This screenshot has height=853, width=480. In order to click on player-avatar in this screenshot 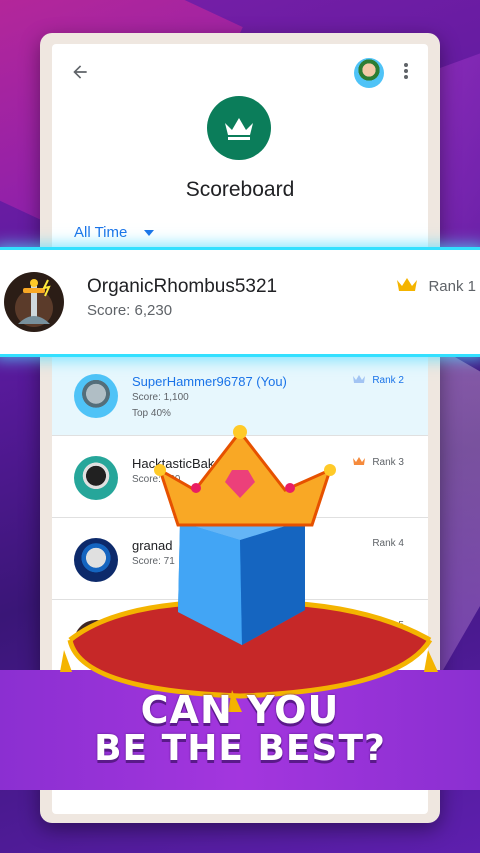, I will do `click(369, 73)`.